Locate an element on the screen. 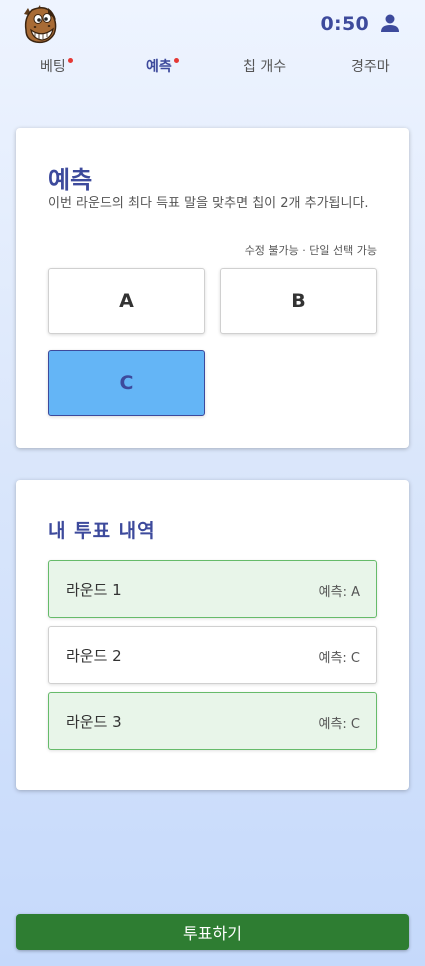 The image size is (425, 966). round-label: 라운드 3 is located at coordinates (94, 722).